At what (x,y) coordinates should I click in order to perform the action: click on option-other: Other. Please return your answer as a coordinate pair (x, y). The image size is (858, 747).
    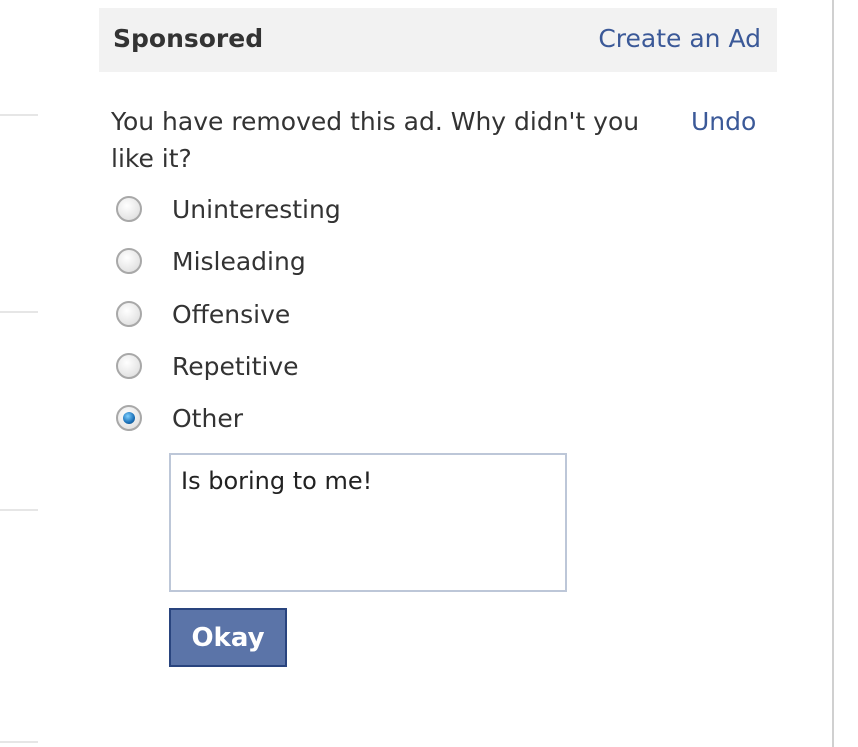
    Looking at the image, I should click on (179, 418).